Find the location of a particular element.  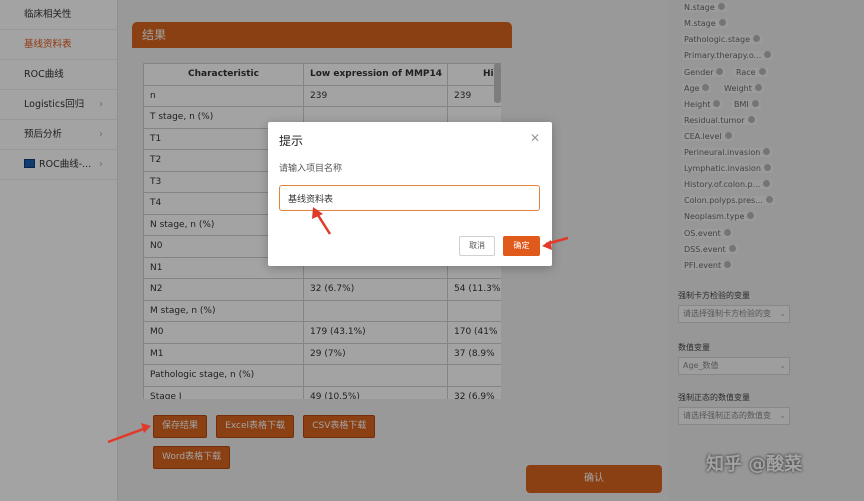

arrow-to-input is located at coordinates (322, 221).